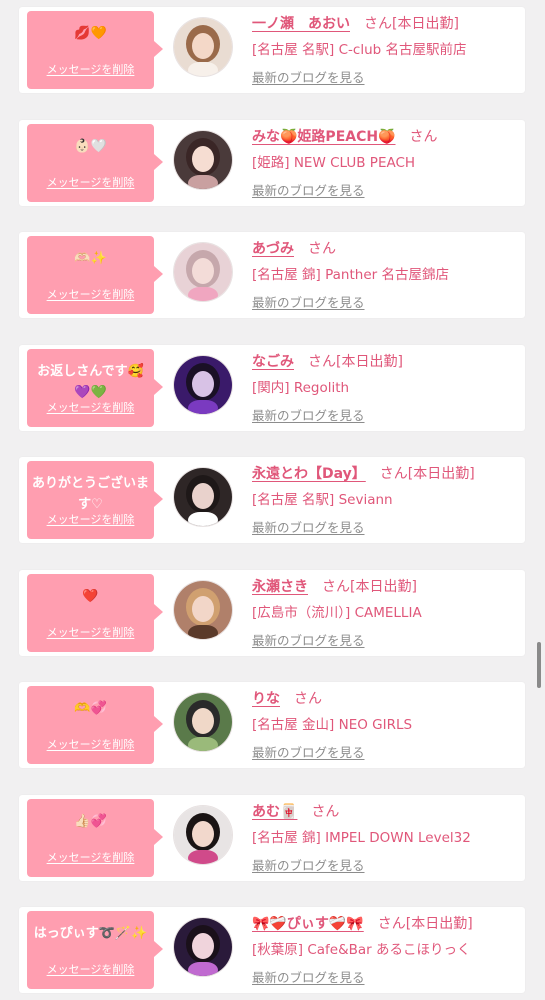  What do you see at coordinates (90, 258) in the screenshot?
I see `message-text: 🫶🏻✨` at bounding box center [90, 258].